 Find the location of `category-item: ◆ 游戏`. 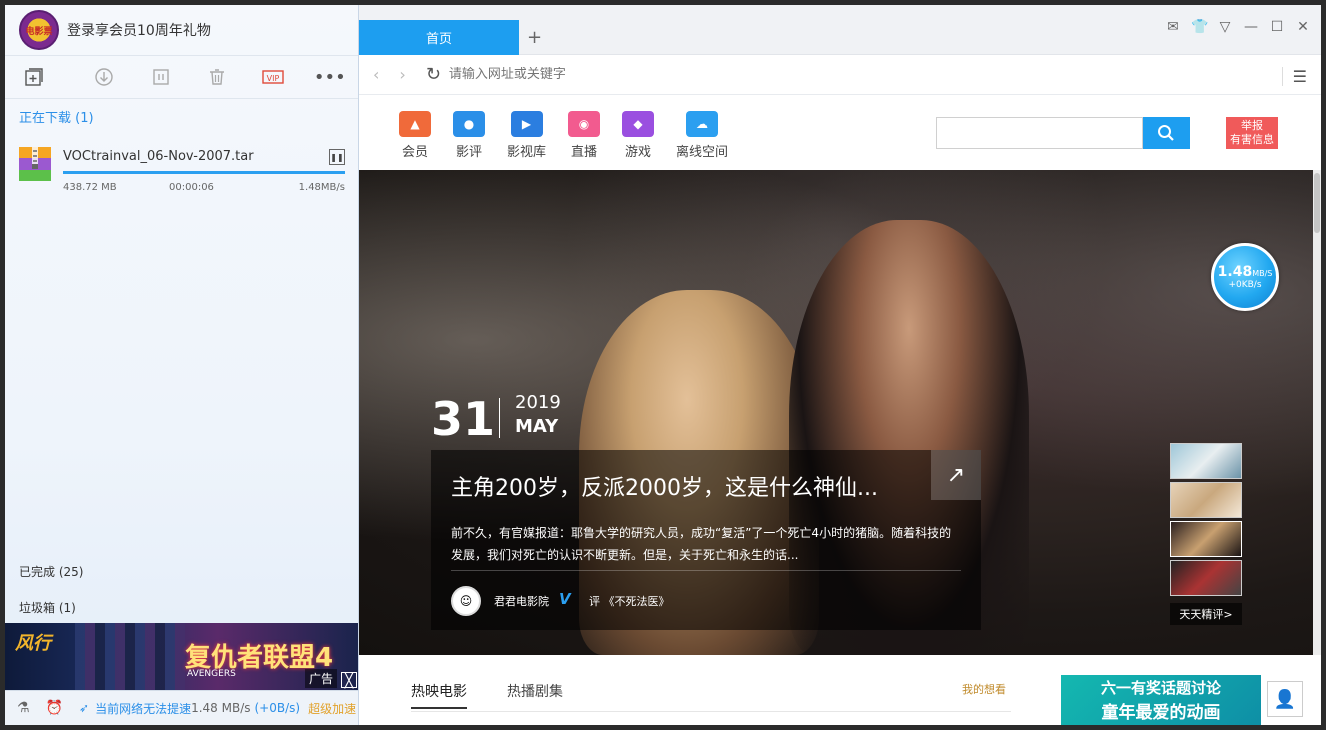

category-item: ◆ 游戏 is located at coordinates (638, 135).